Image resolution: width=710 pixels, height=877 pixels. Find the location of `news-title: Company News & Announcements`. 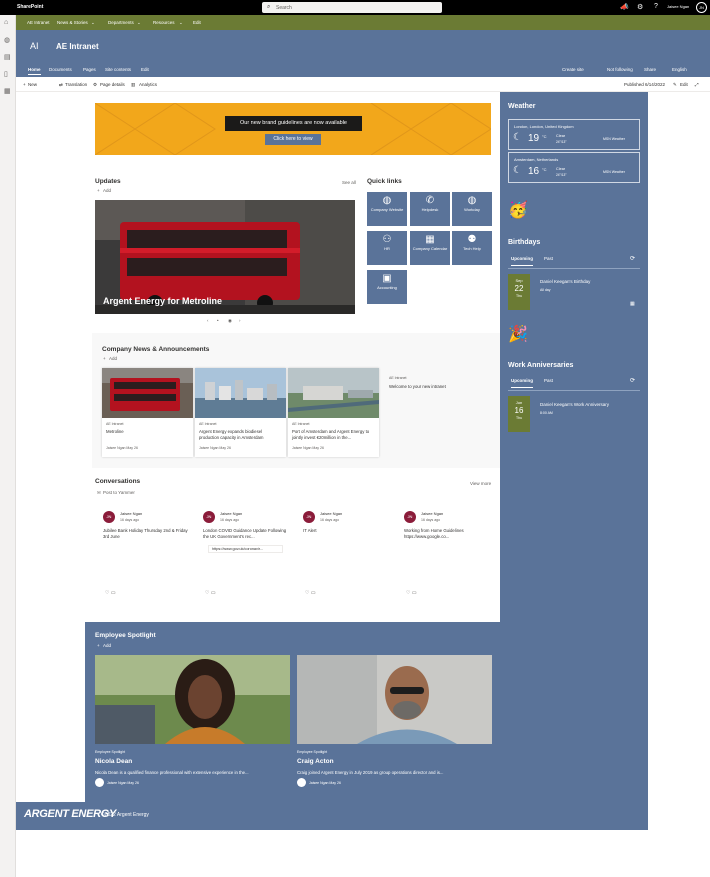

news-title: Company News & Announcements is located at coordinates (156, 349).